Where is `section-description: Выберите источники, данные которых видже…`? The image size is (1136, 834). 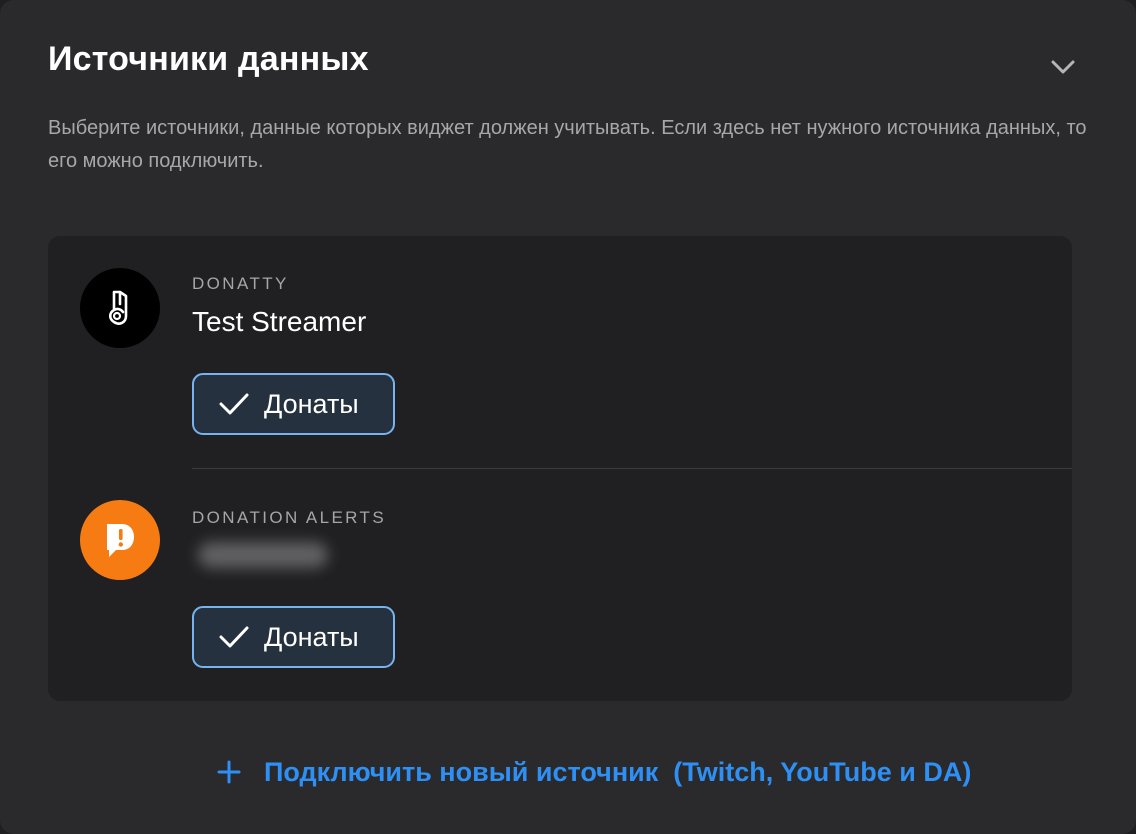 section-description: Выберите источники, данные которых видже… is located at coordinates (567, 144).